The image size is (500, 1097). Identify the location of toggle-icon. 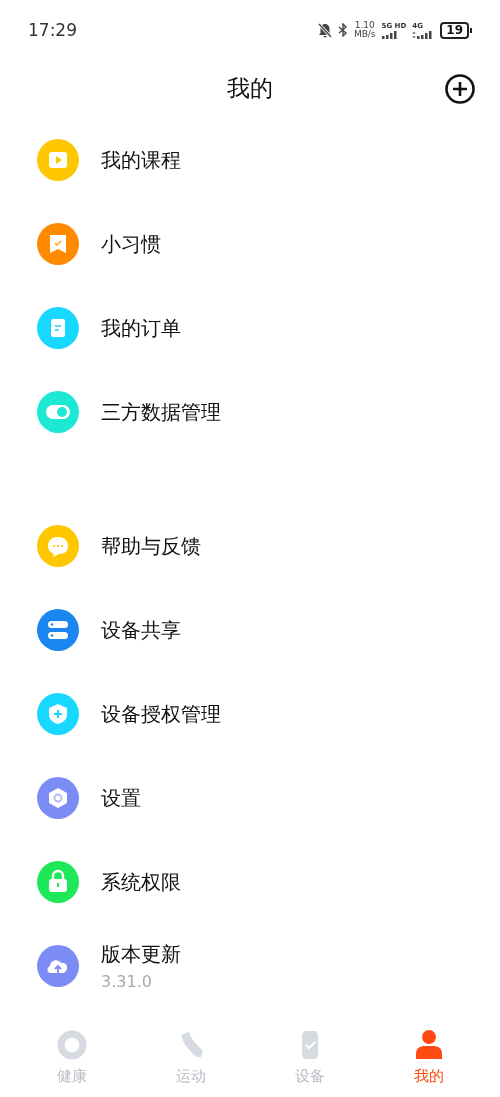
(58, 412).